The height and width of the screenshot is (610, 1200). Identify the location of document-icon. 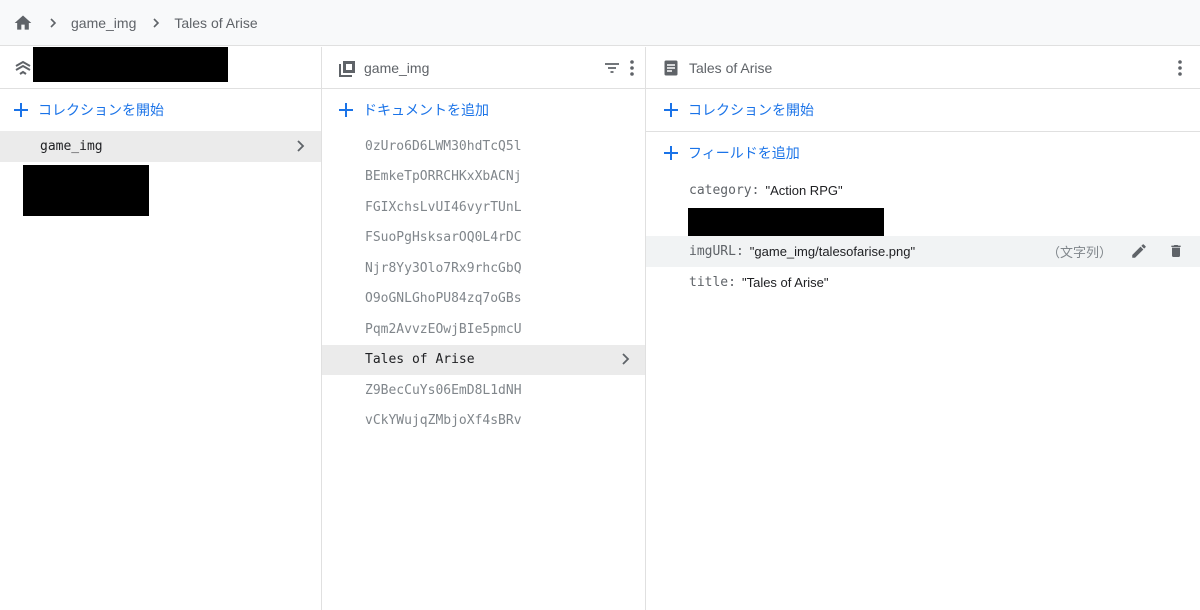
(671, 68).